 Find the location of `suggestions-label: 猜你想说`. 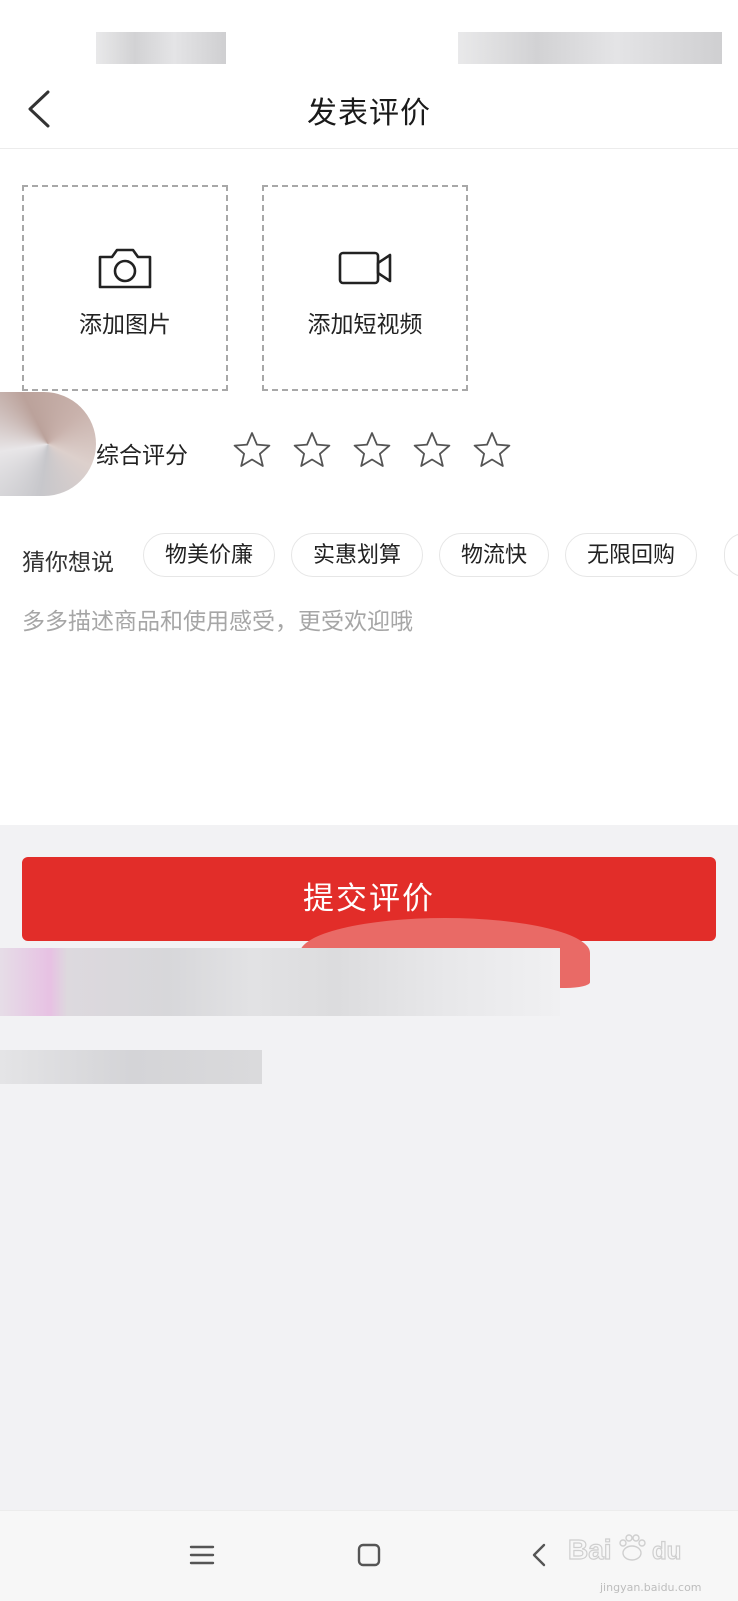

suggestions-label: 猜你想说 is located at coordinates (68, 563).